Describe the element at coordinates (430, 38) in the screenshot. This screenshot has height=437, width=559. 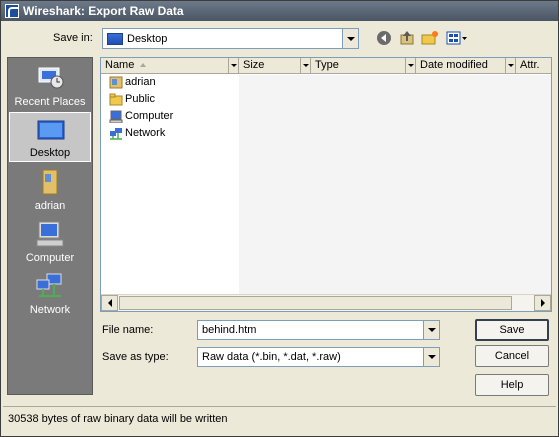
I see `new-folder-icon` at that location.